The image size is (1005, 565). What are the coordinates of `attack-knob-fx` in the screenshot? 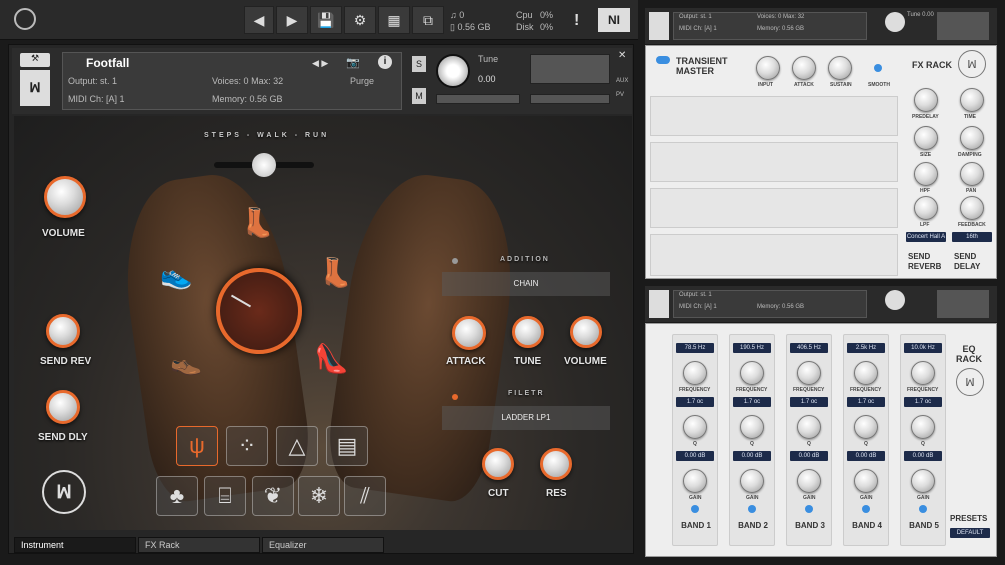 It's located at (804, 68).